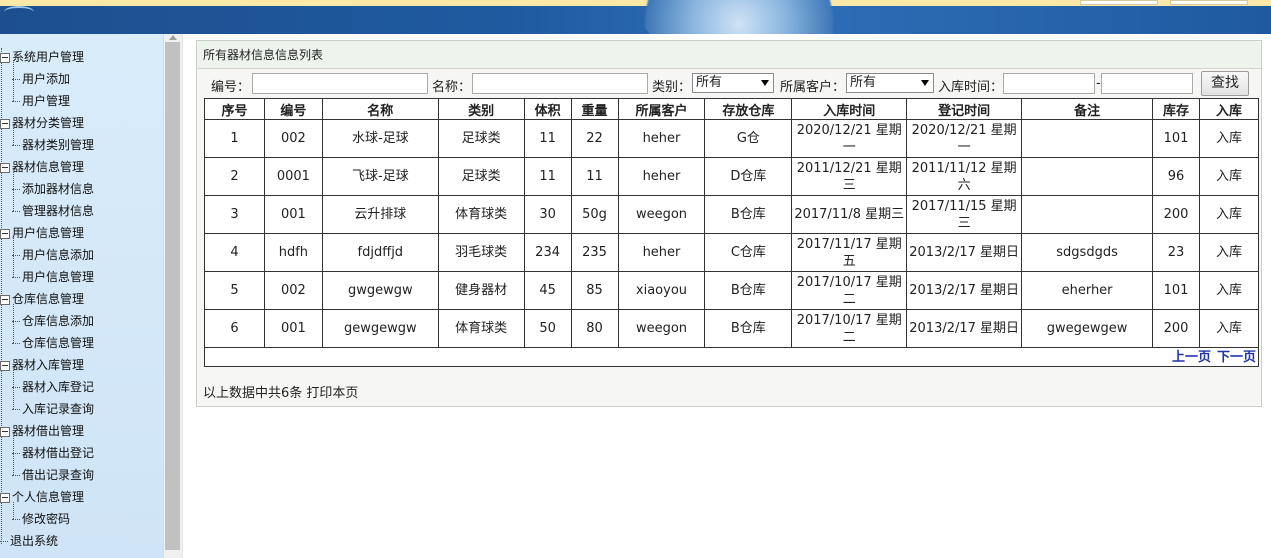 Image resolution: width=1271 pixels, height=558 pixels. I want to click on tree-item-4-0: 仓库信息添加, so click(53, 321).